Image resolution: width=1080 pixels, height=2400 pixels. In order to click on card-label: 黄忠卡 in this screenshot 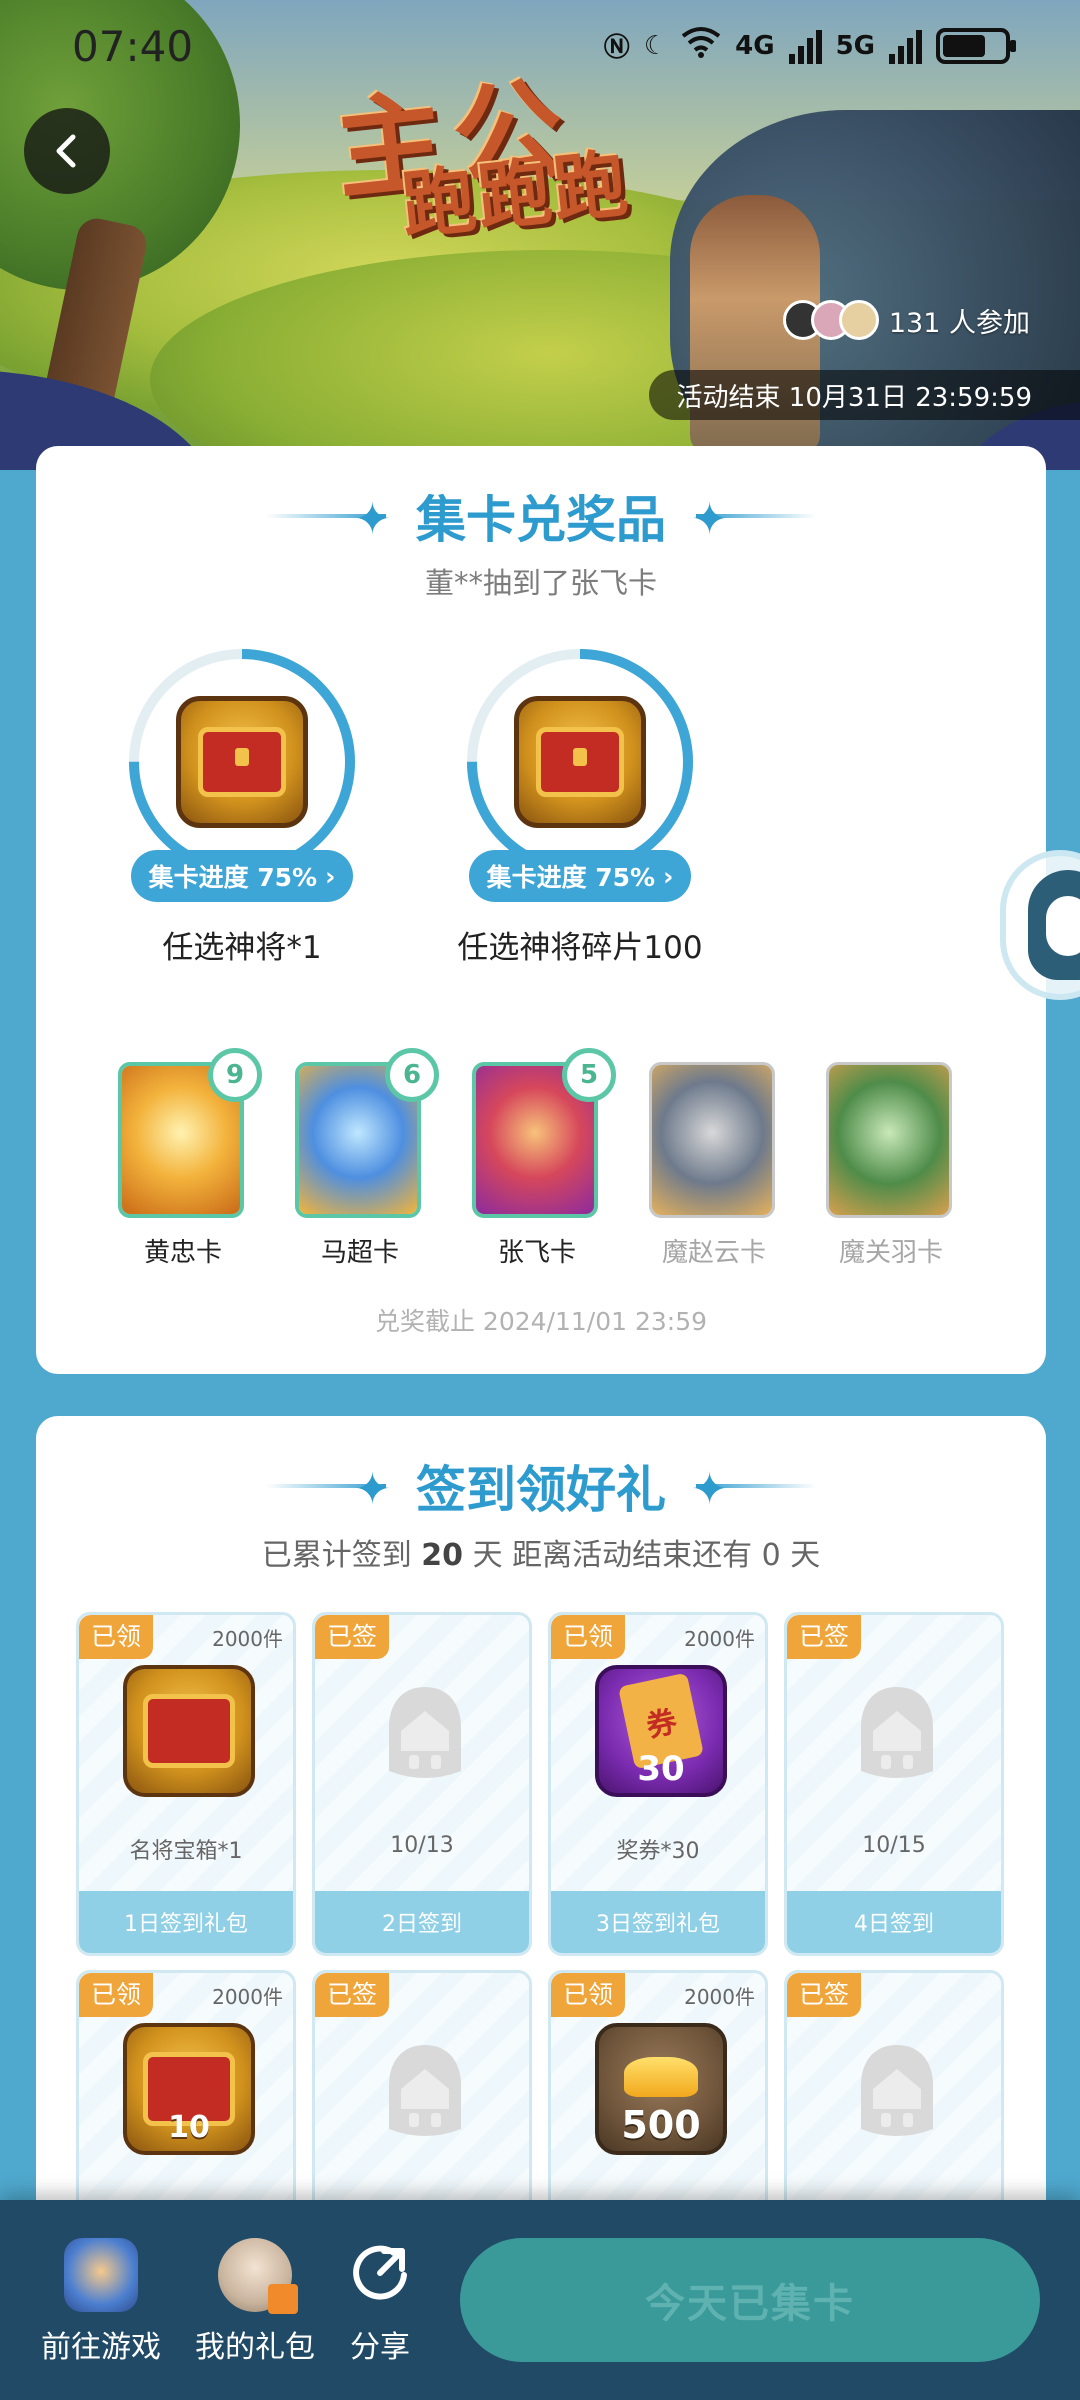, I will do `click(182, 1253)`.